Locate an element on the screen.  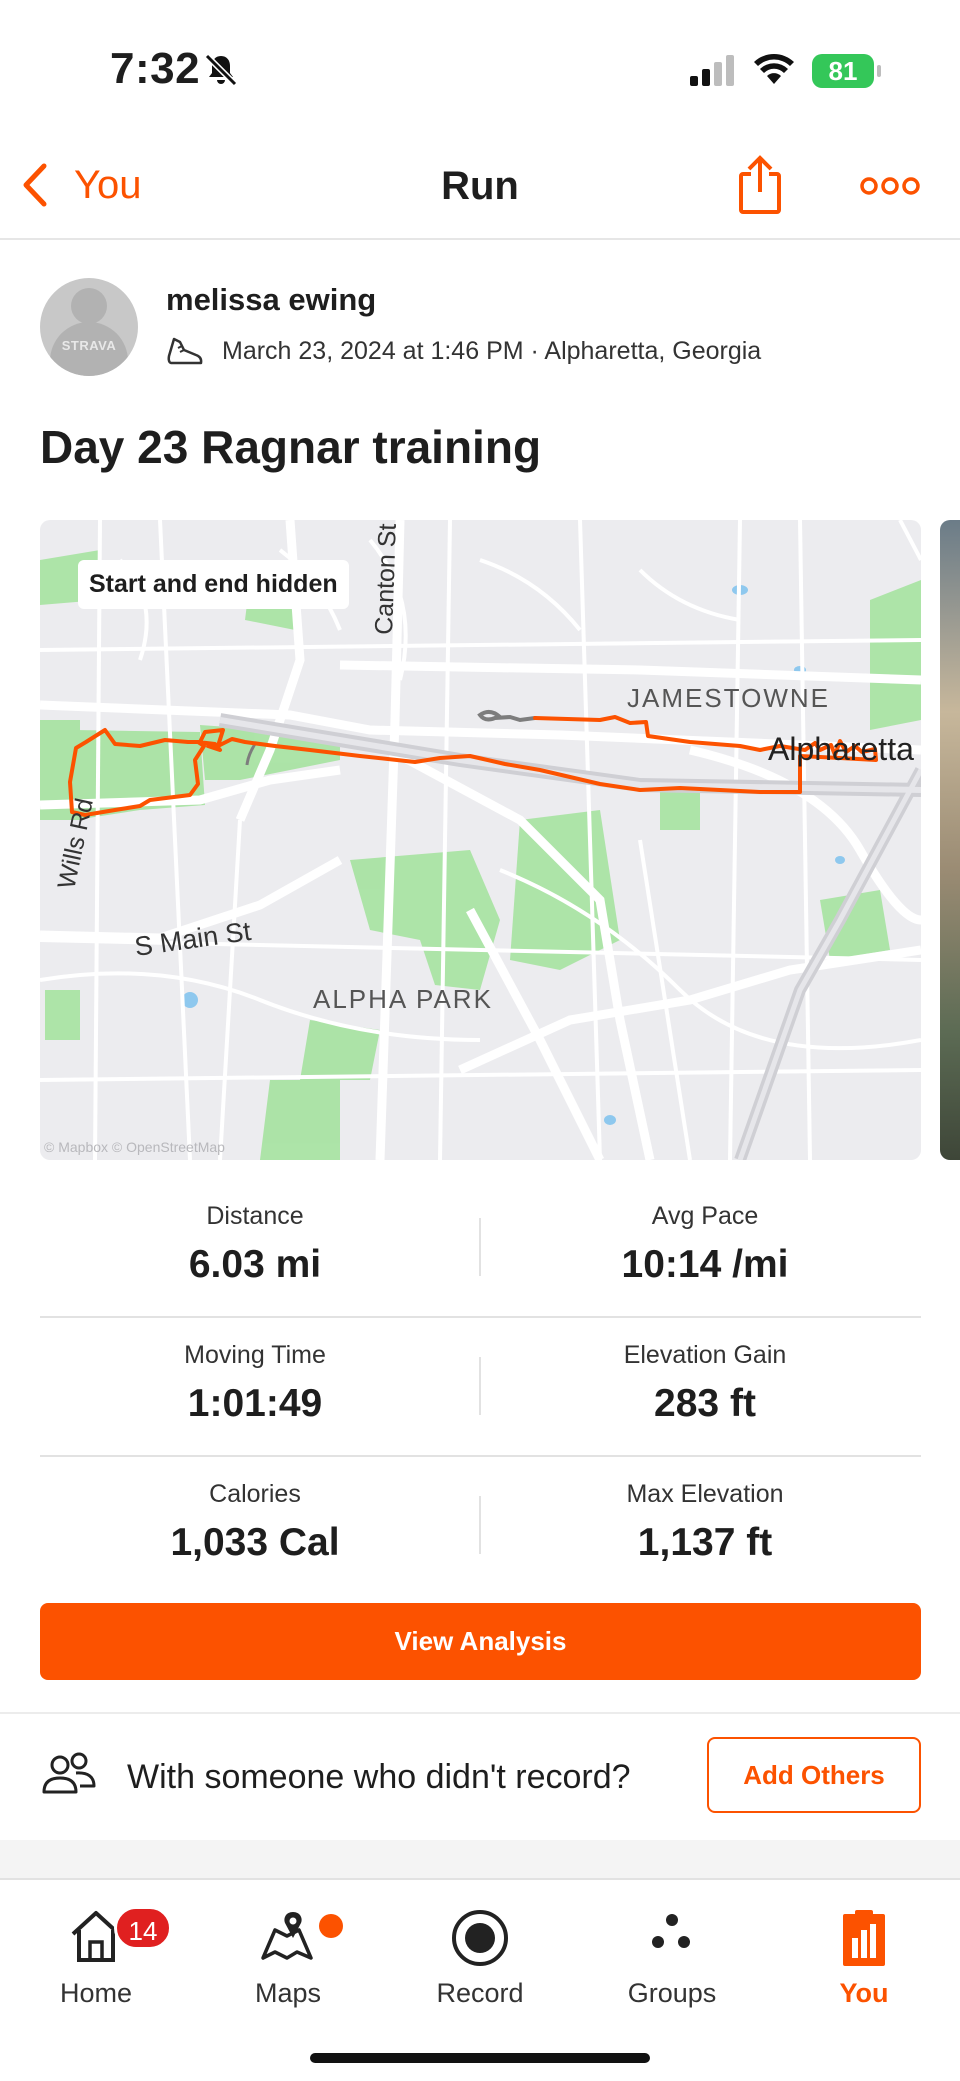
record-icon is located at coordinates (480, 1938).